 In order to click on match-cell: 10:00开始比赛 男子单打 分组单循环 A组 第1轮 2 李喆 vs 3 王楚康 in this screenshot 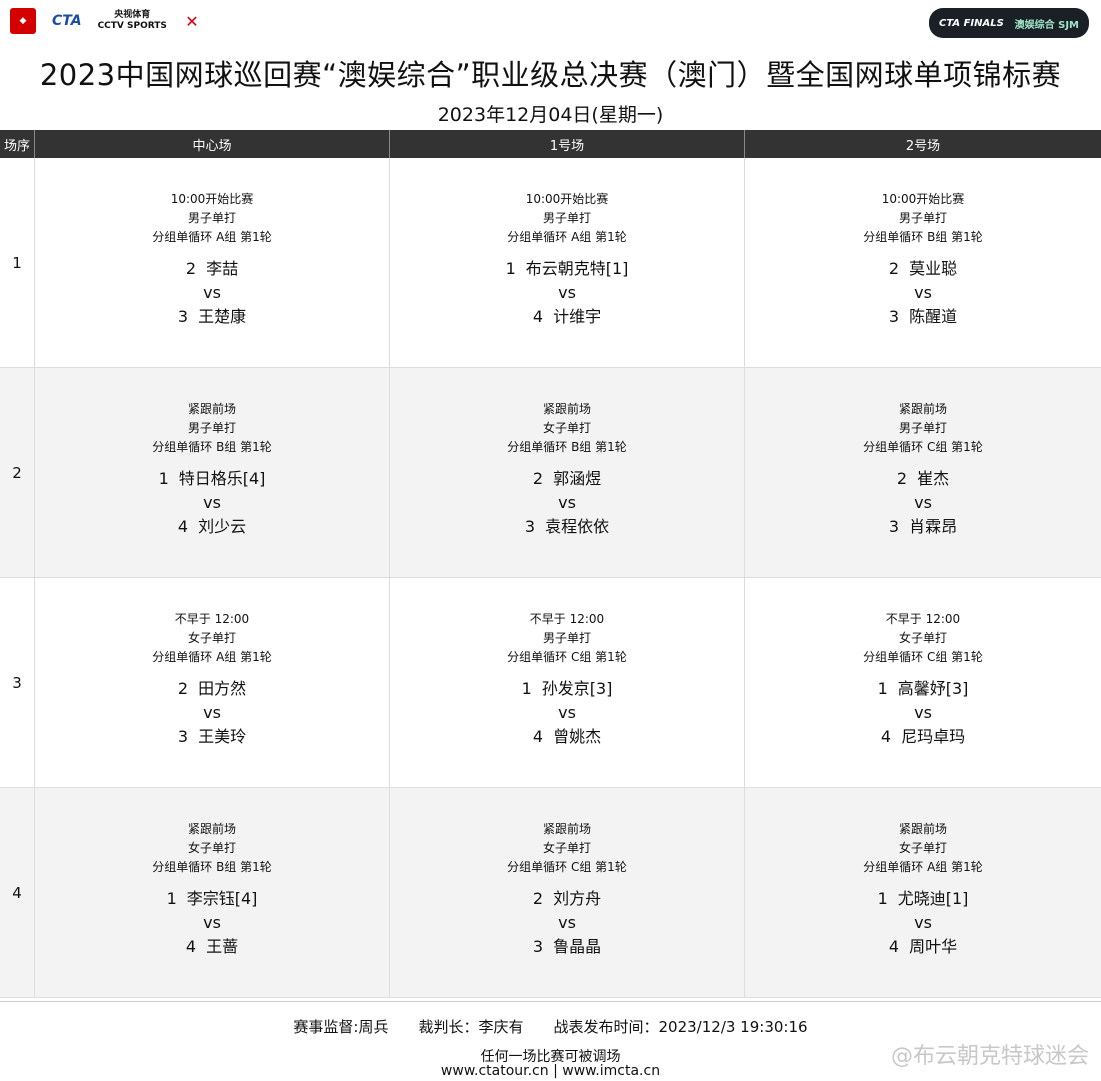, I will do `click(212, 262)`.